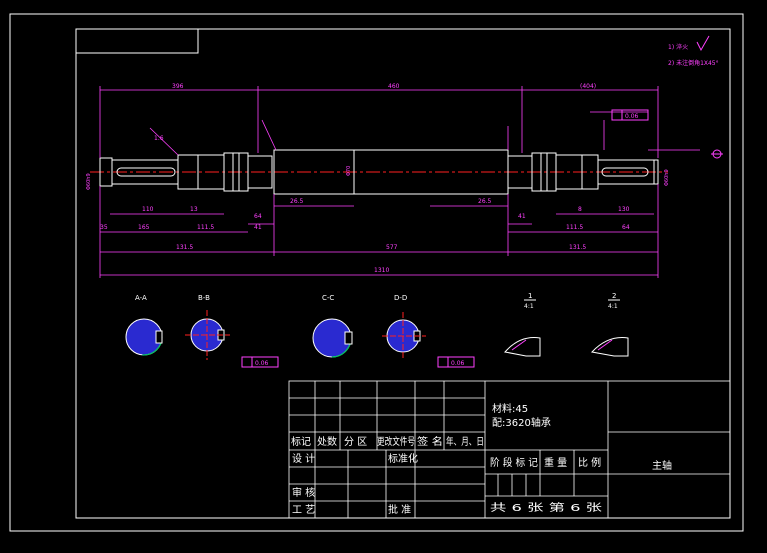 This screenshot has height=553, width=767. I want to click on dim-left-a: 165, so click(144, 227).